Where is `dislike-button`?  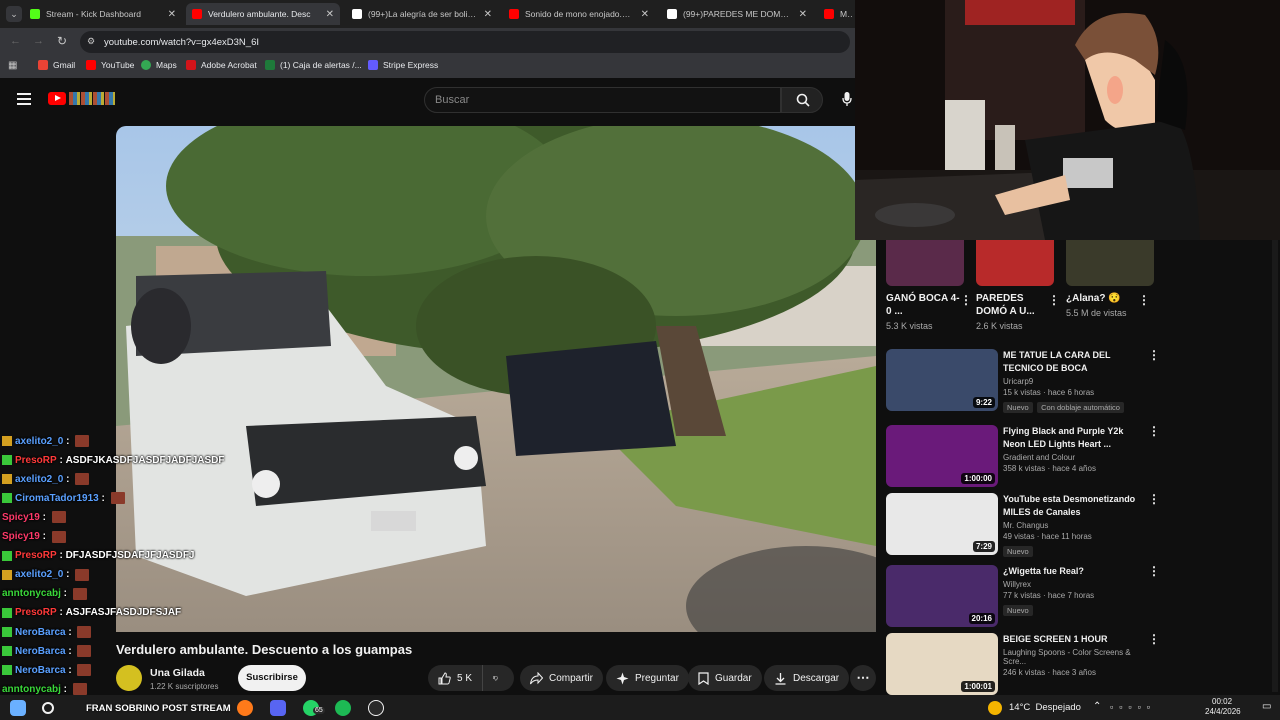
dislike-button is located at coordinates (498, 678).